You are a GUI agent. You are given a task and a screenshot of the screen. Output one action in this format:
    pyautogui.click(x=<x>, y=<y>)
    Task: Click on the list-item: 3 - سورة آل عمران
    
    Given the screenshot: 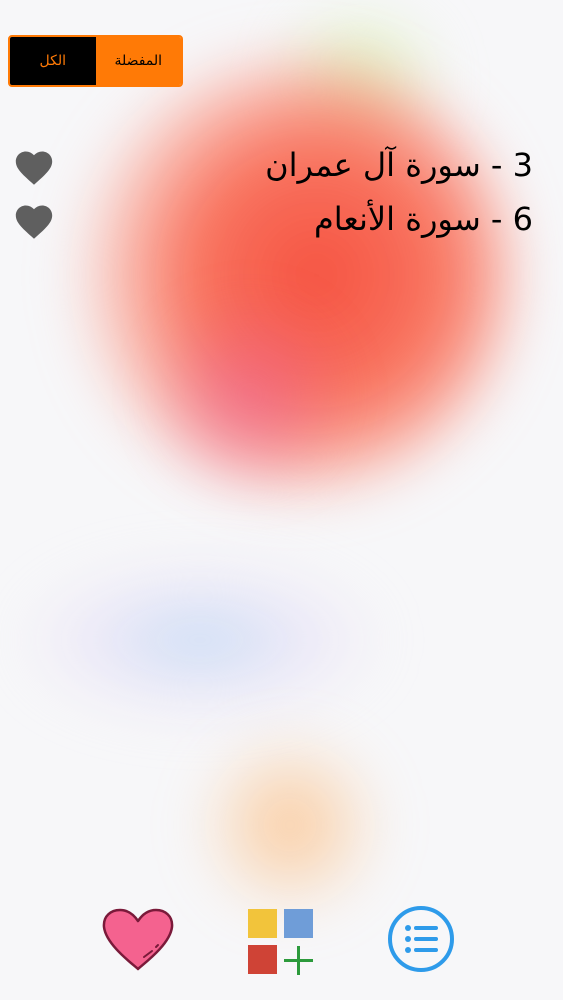 What is the action you would take?
    pyautogui.click(x=281, y=165)
    